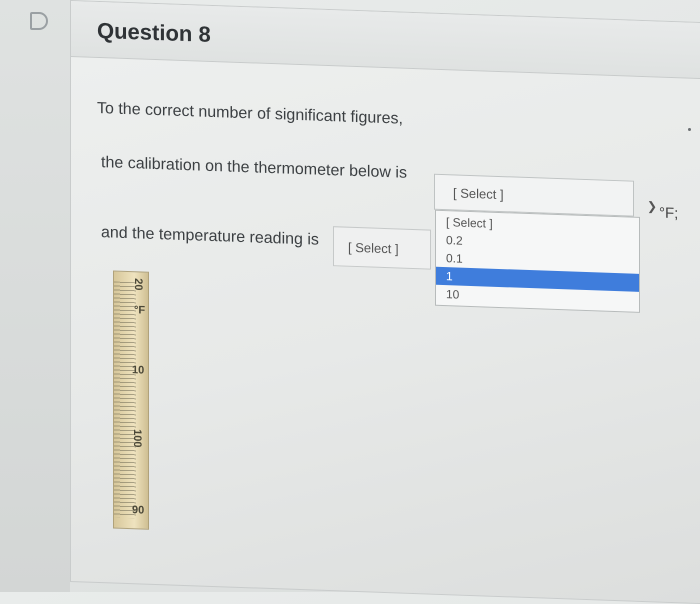  Describe the element at coordinates (39, 21) in the screenshot. I see `question-flag-icon` at that location.